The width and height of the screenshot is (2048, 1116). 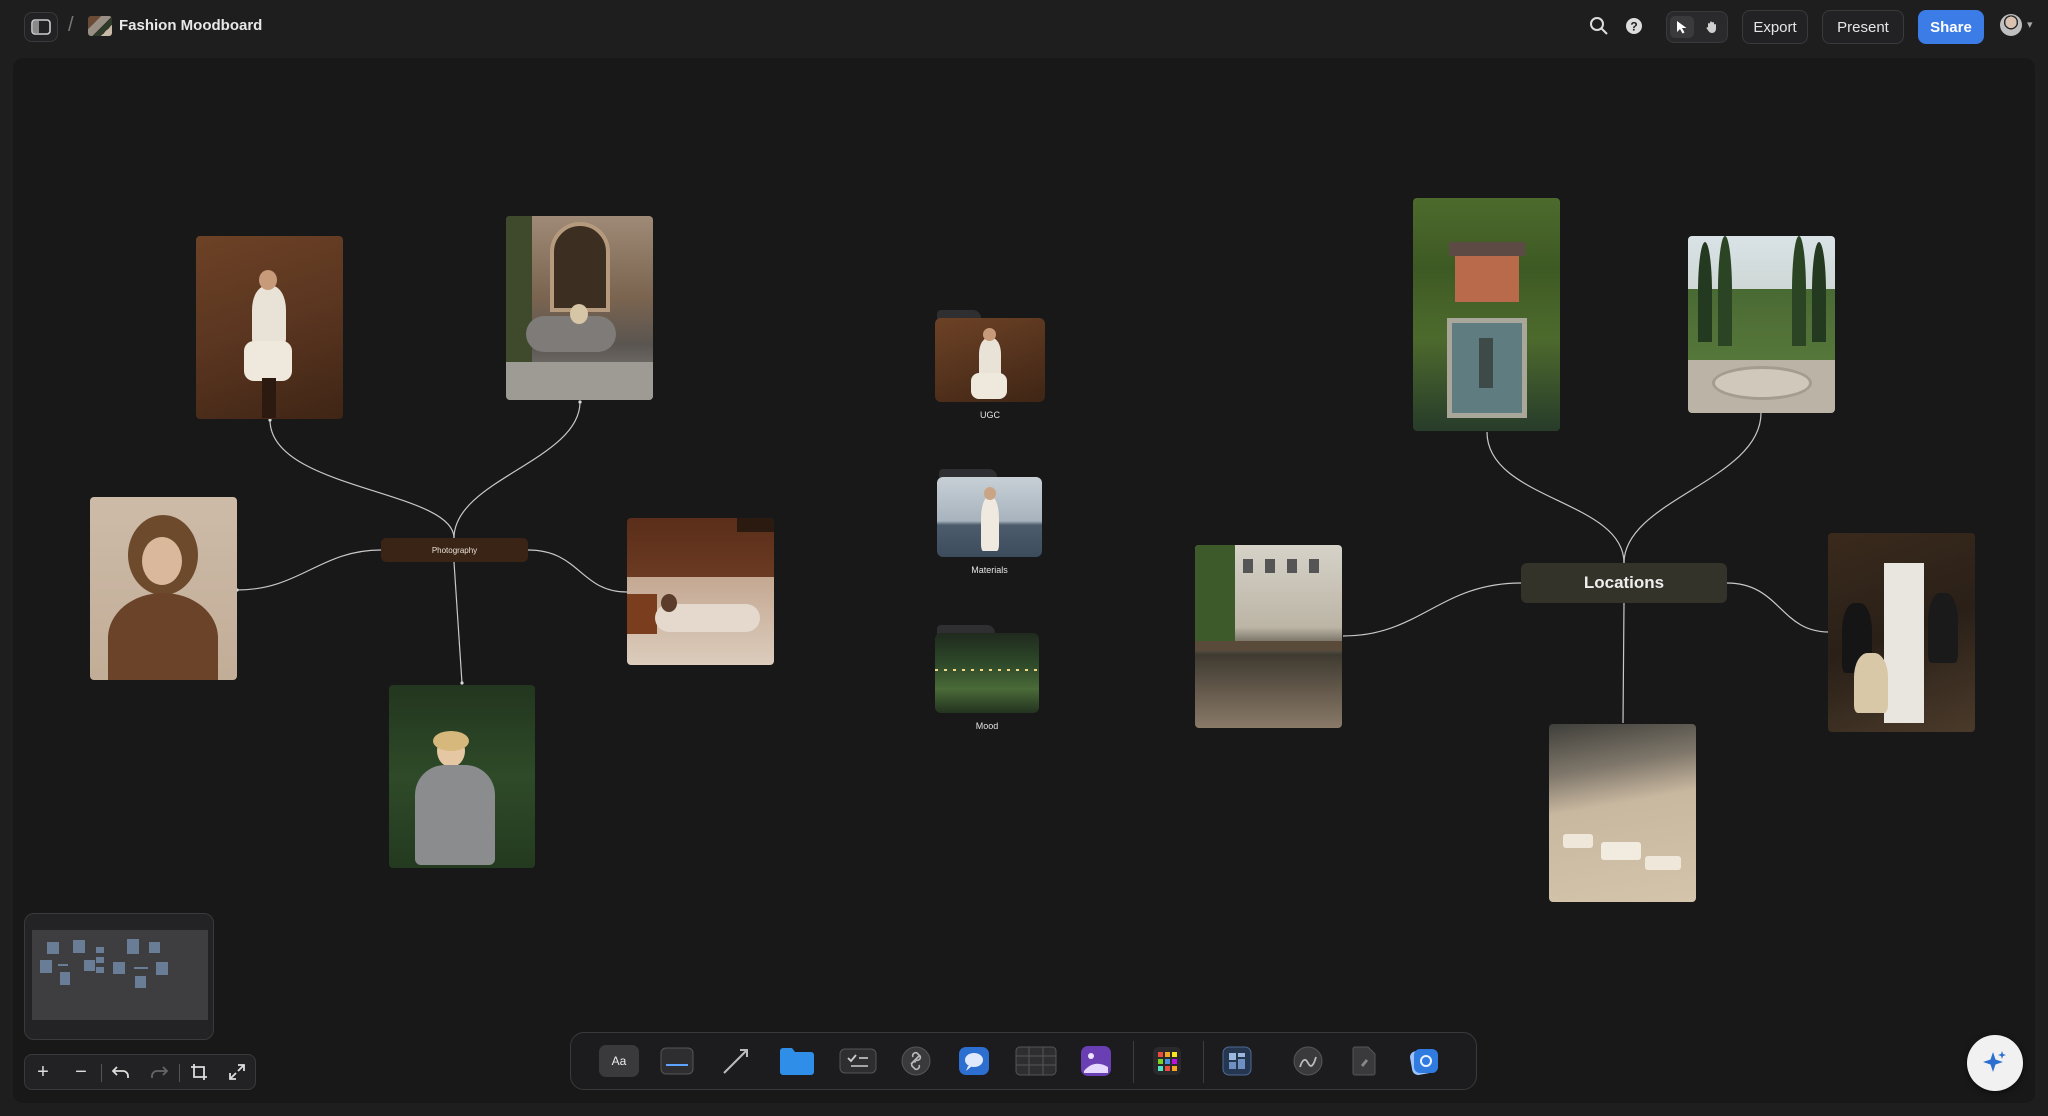 I want to click on present-button: Present, so click(x=1863, y=27).